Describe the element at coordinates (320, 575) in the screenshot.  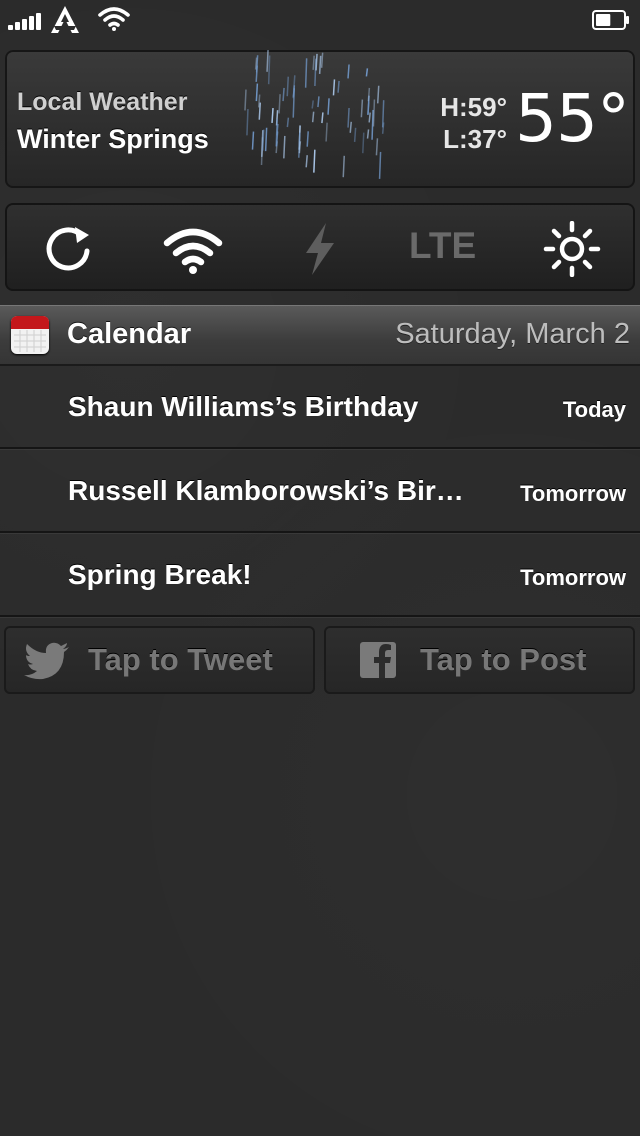
I see `calendar-event-row: Spring Break! Tomorrow` at that location.